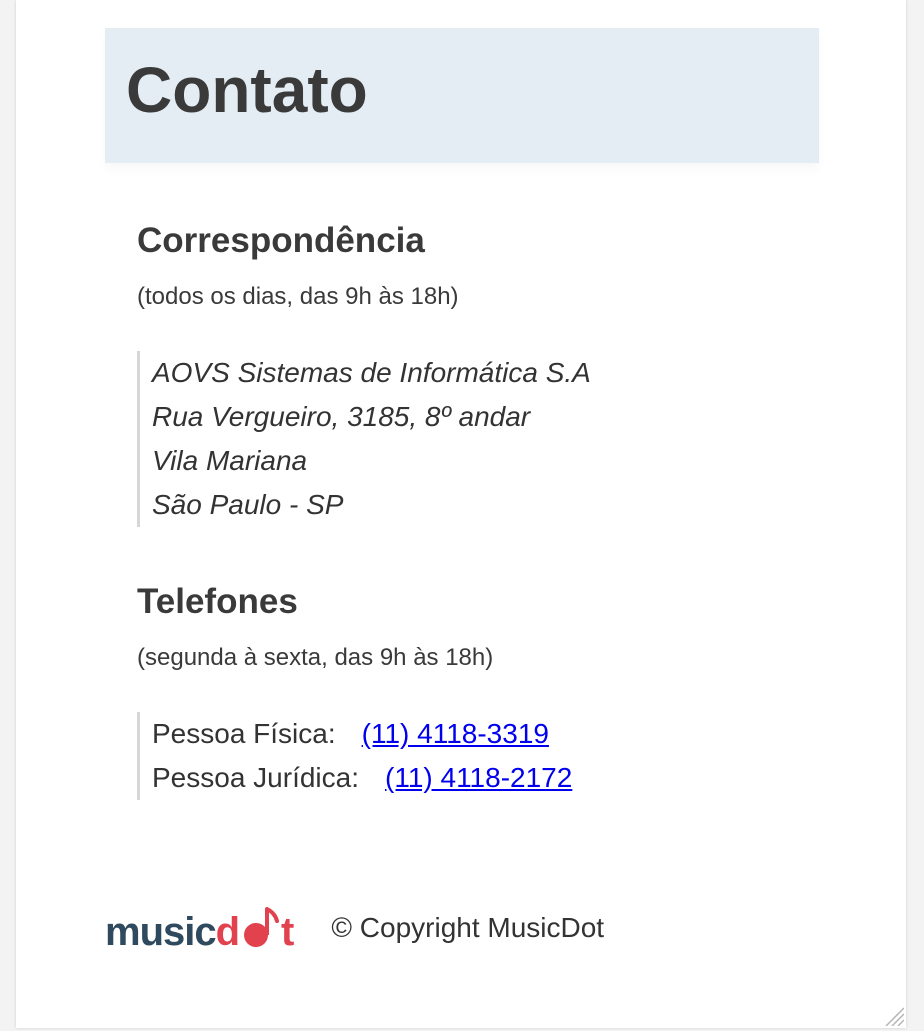 The image size is (924, 1031). I want to click on address-line: São Paulo - SP, so click(248, 504).